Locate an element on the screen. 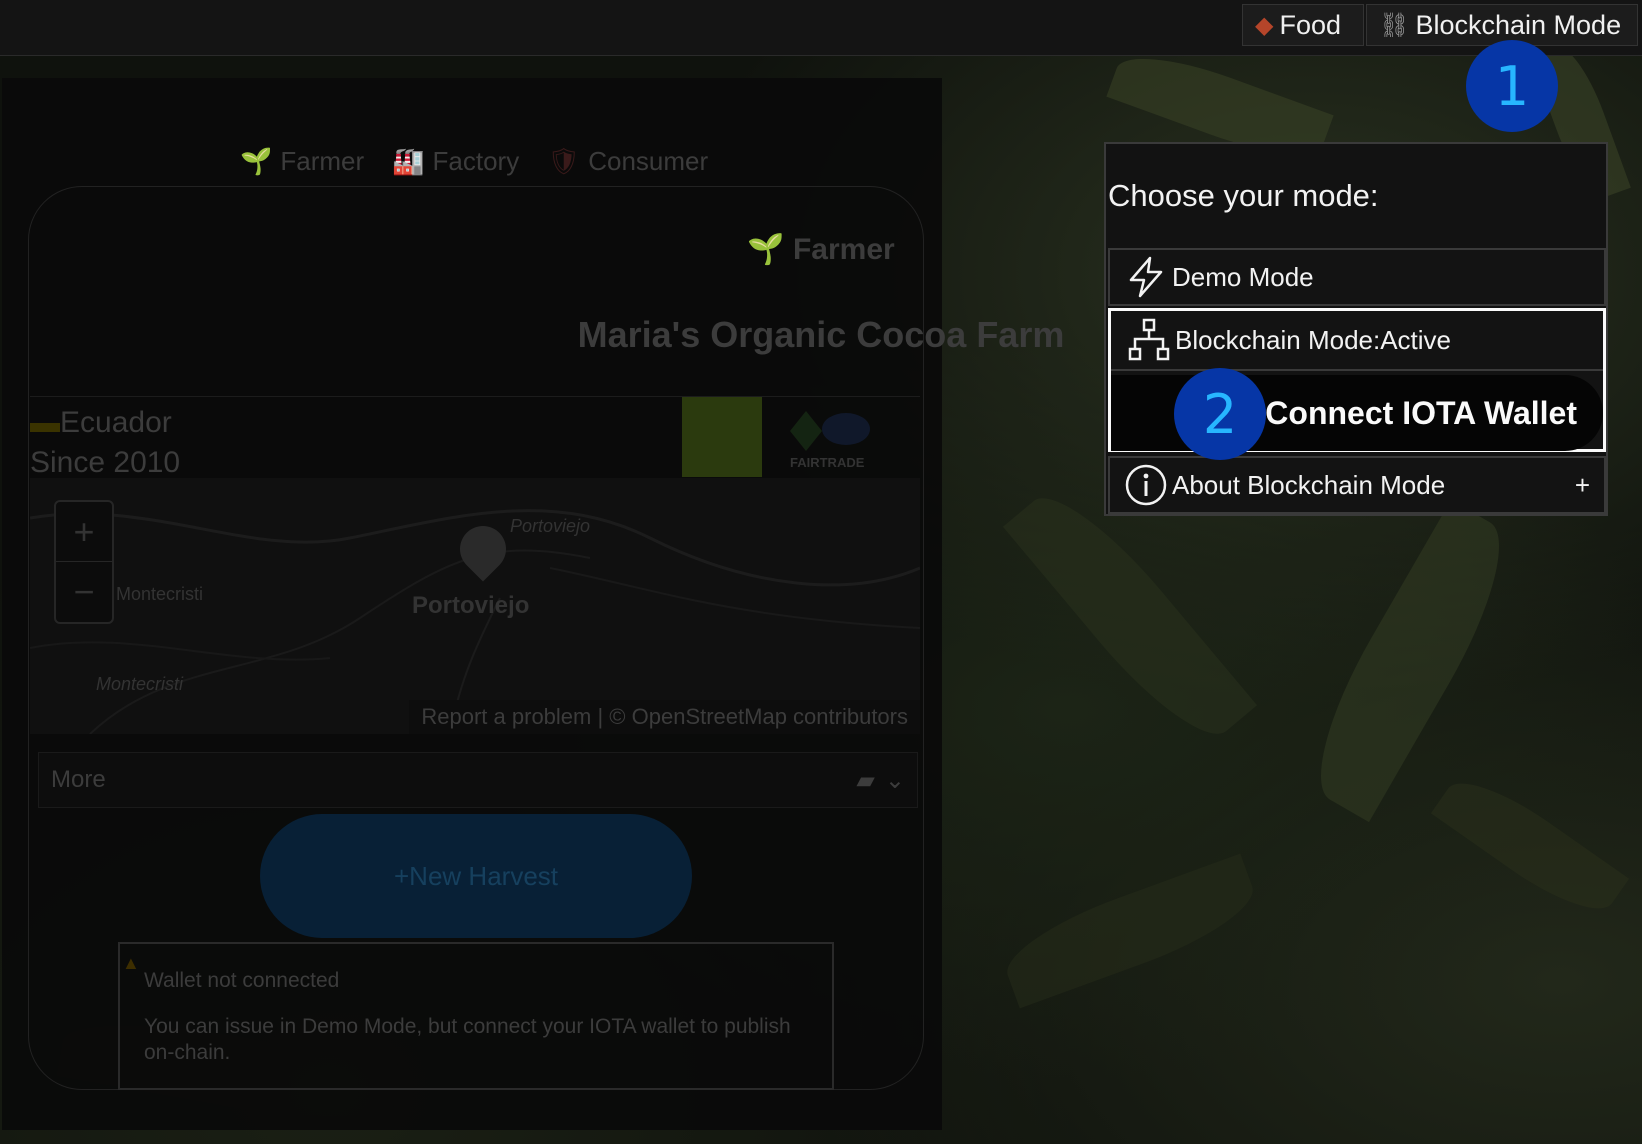 This screenshot has width=1642, height=1144. organic-badge-icon is located at coordinates (722, 437).